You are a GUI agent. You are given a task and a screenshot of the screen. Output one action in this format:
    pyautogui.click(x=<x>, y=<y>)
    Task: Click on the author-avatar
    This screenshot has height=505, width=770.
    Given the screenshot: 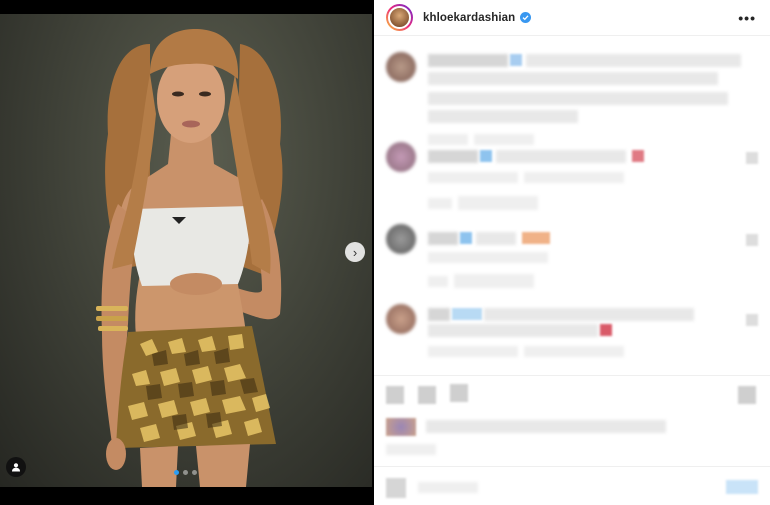 What is the action you would take?
    pyautogui.click(x=399, y=17)
    